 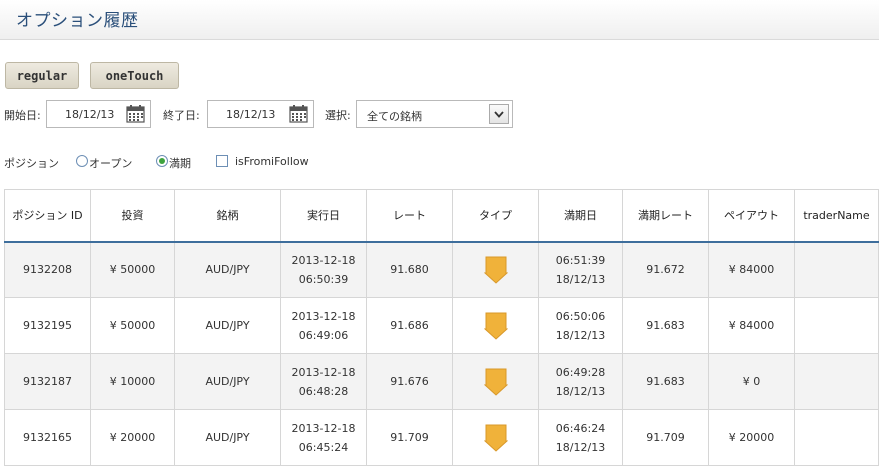 I want to click on cell-expiry-rate: 91.672, so click(x=665, y=269).